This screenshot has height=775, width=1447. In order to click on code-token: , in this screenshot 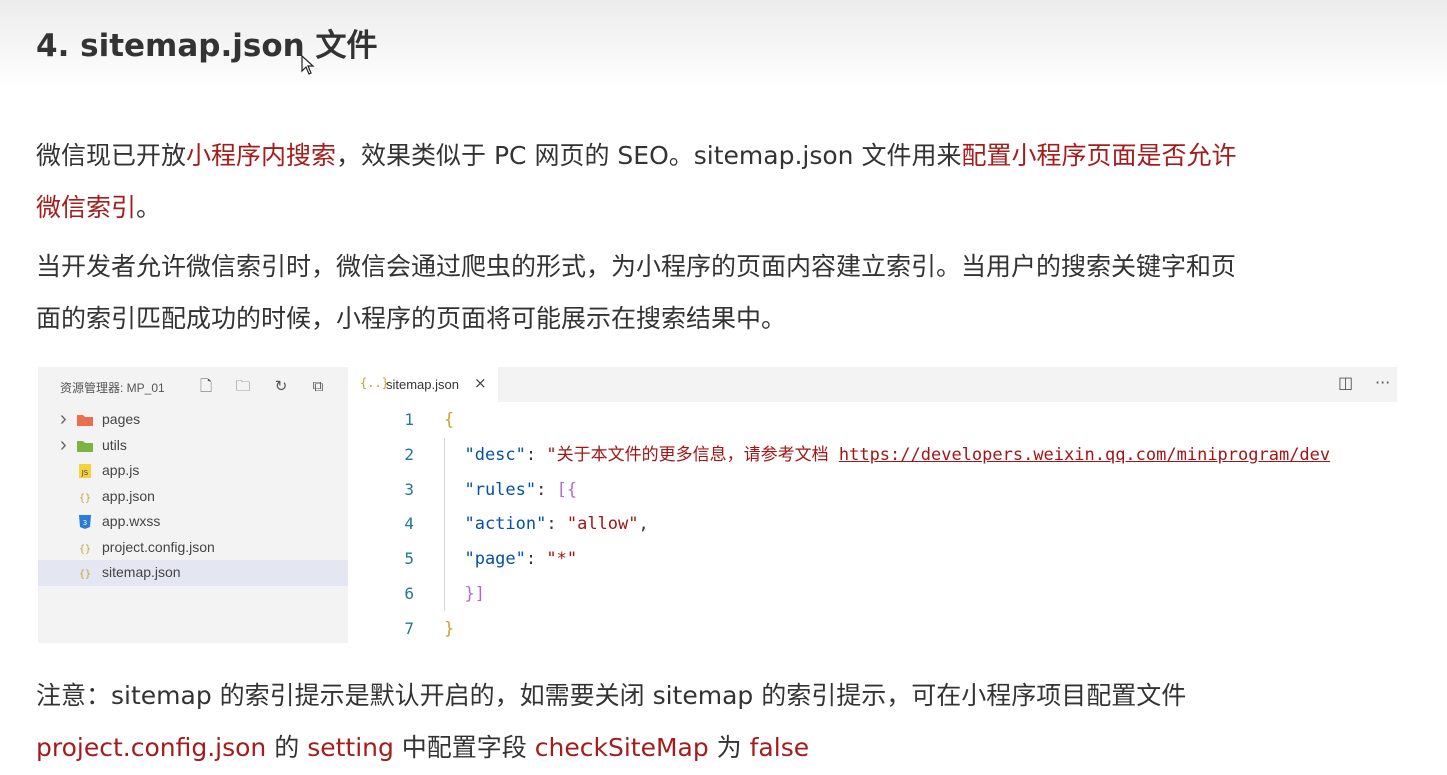, I will do `click(643, 524)`.